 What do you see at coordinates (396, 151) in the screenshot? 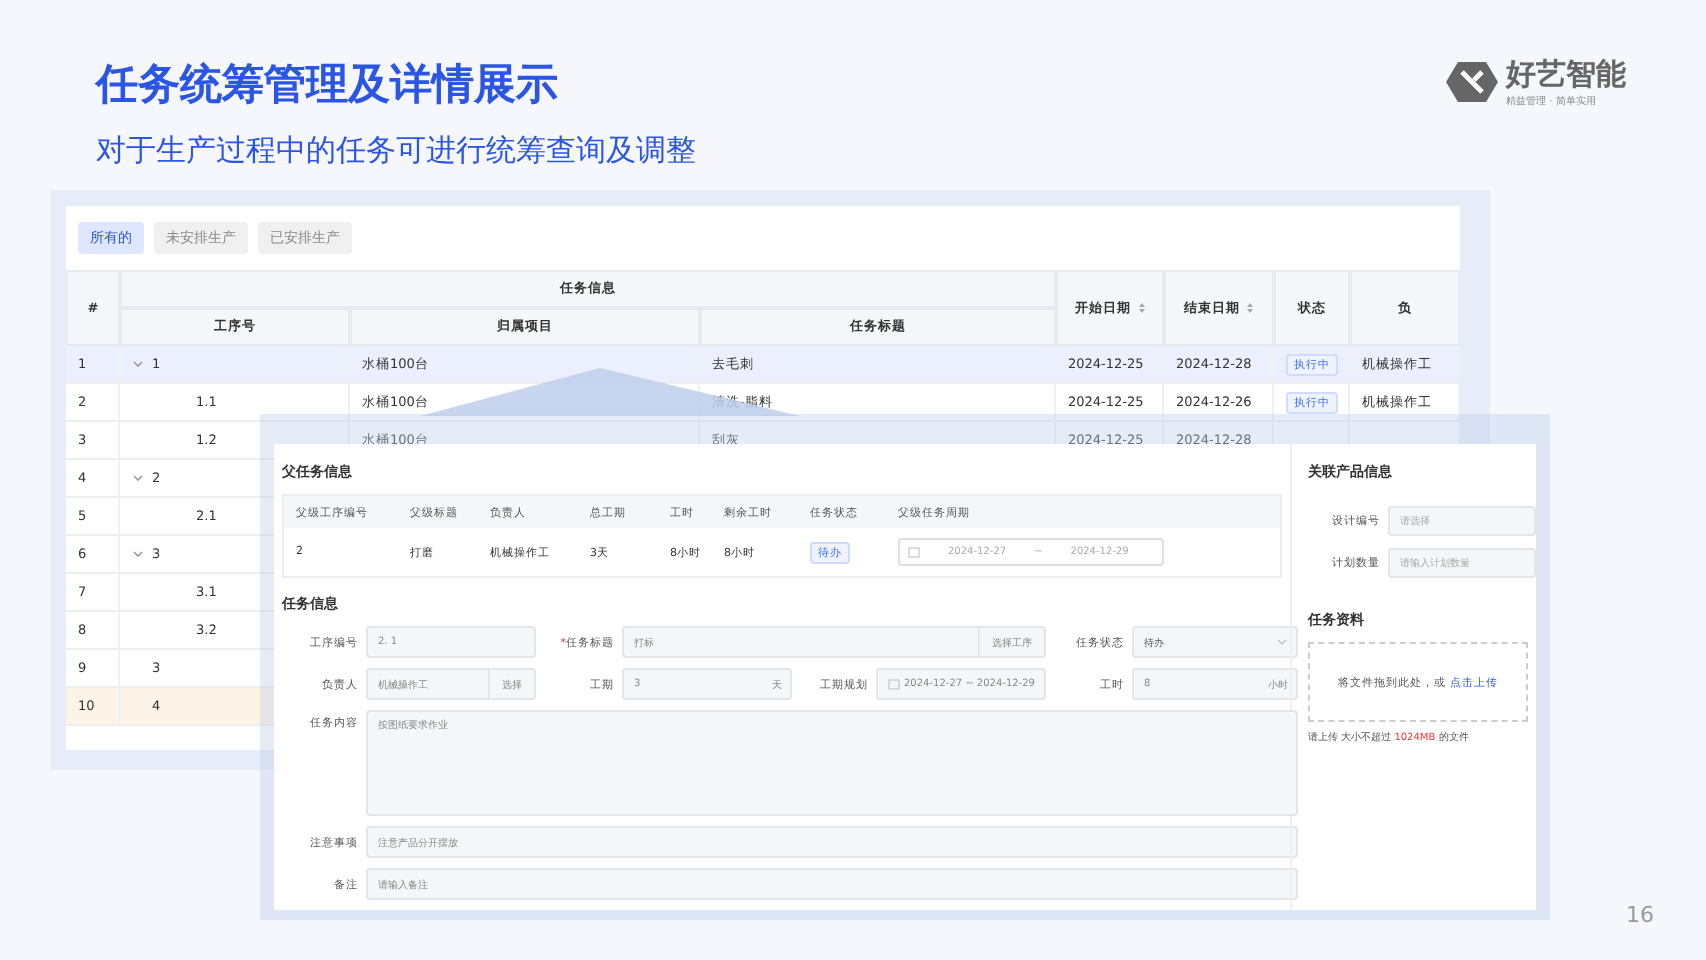
I see `slide-subtitle: 对于生产过程中的任务可进行统筹查询及调整` at bounding box center [396, 151].